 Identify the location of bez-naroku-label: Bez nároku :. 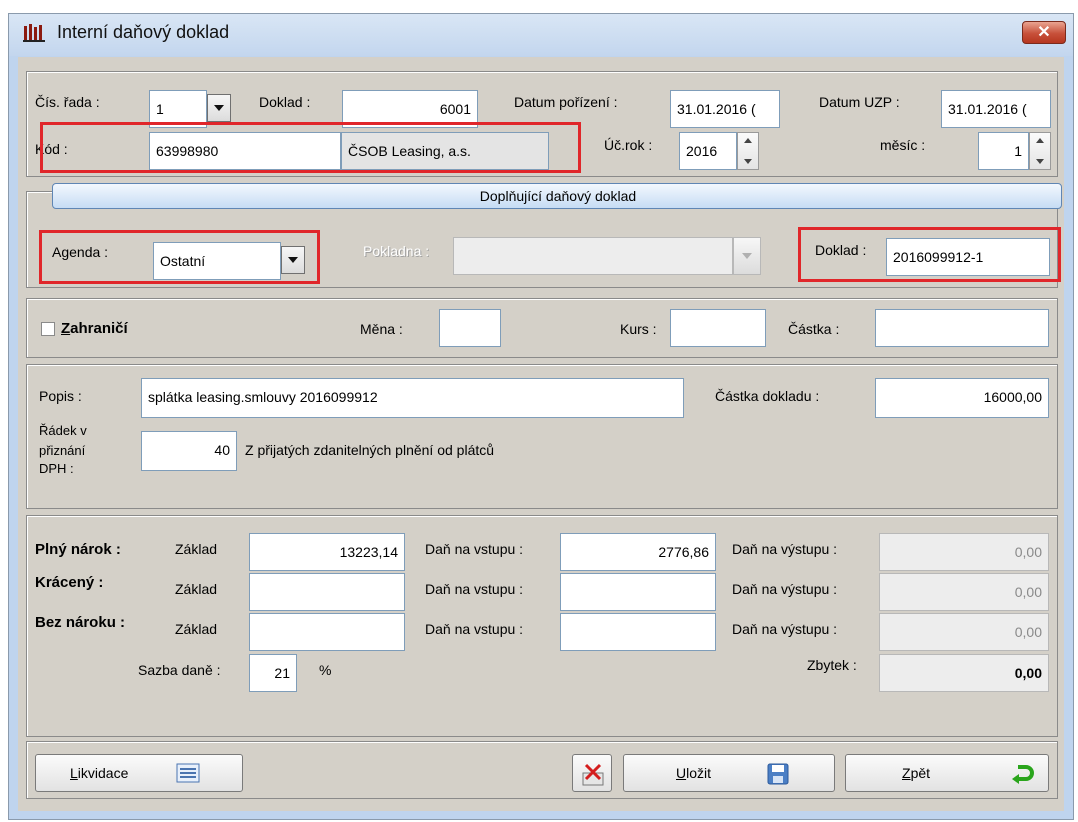
(80, 622).